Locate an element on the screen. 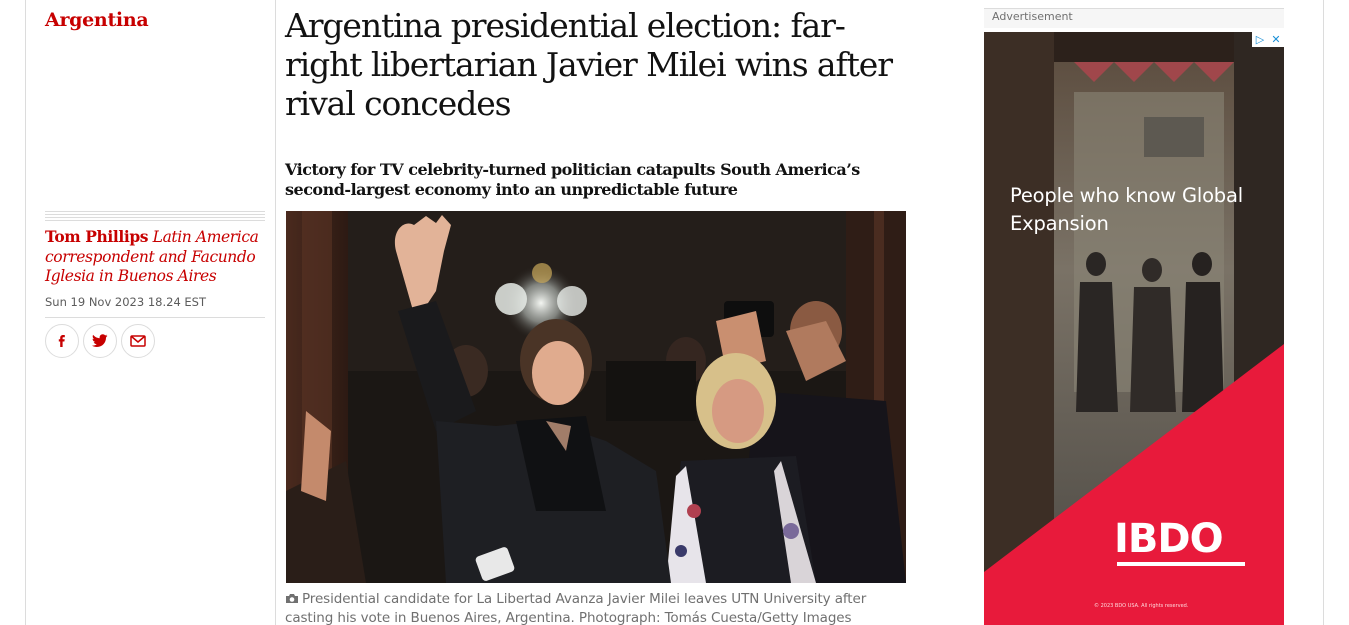  column-divider is located at coordinates (275, 312).